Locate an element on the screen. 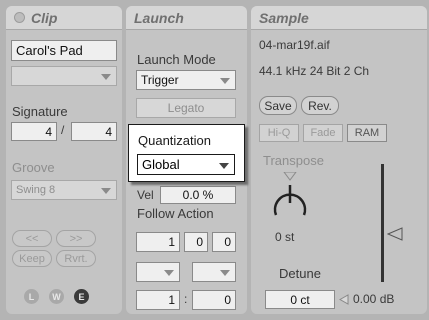 Image resolution: width=429 pixels, height=320 pixels. sample-header: Sample is located at coordinates (339, 18).